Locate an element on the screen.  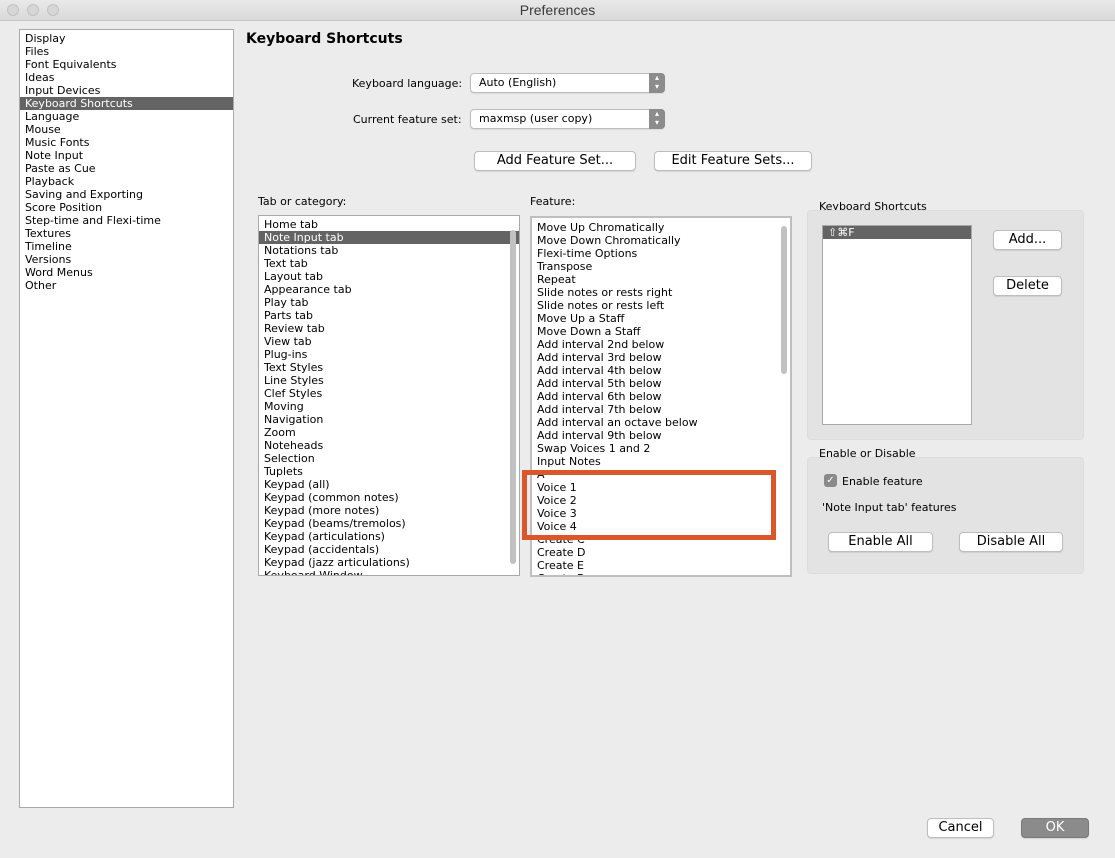
category-item: Plug-ins is located at coordinates (389, 354).